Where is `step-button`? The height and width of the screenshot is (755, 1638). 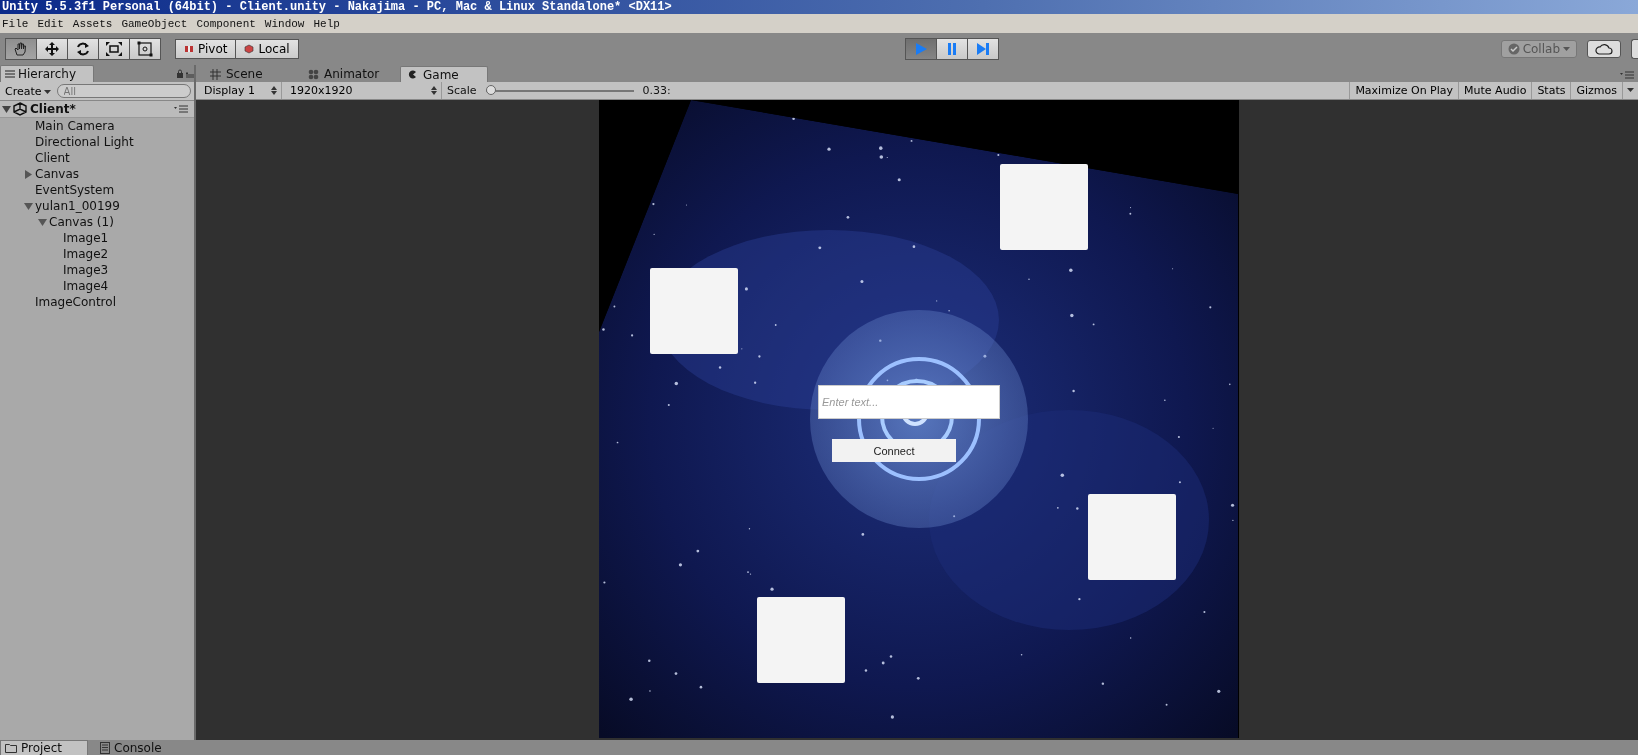
step-button is located at coordinates (983, 49).